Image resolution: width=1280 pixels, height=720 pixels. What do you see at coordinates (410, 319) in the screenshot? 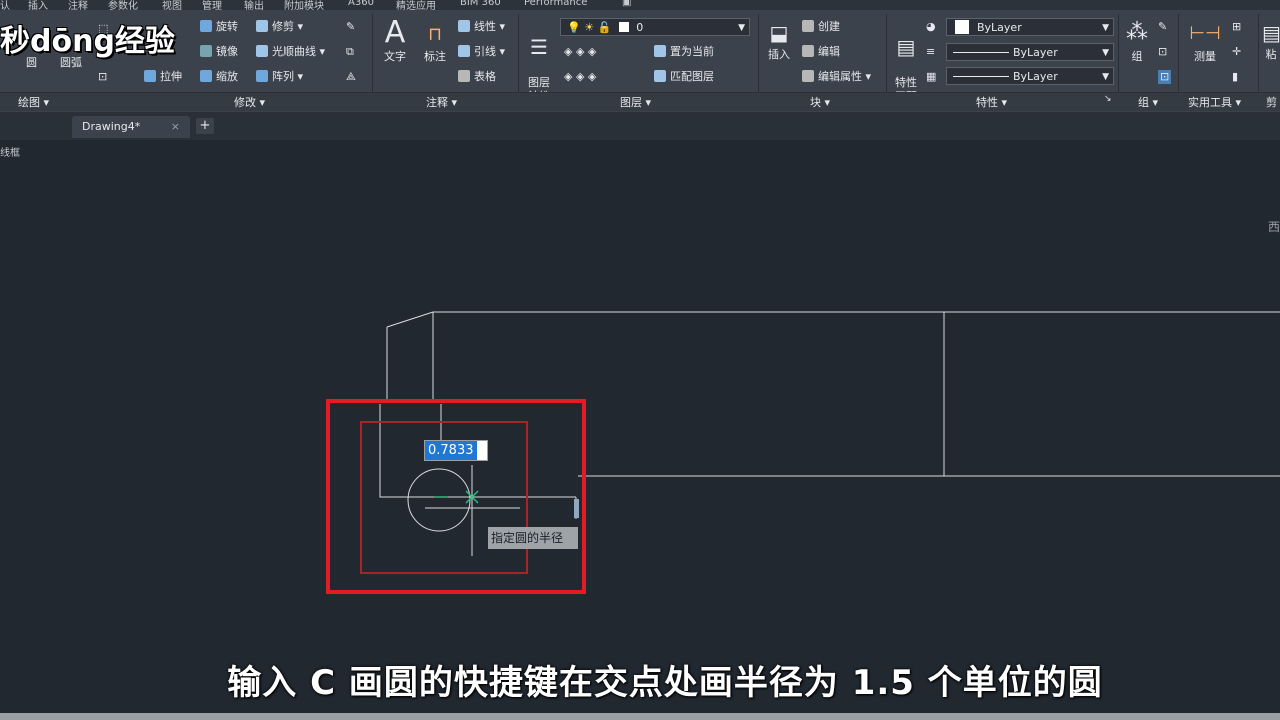
I see `drawing-line` at bounding box center [410, 319].